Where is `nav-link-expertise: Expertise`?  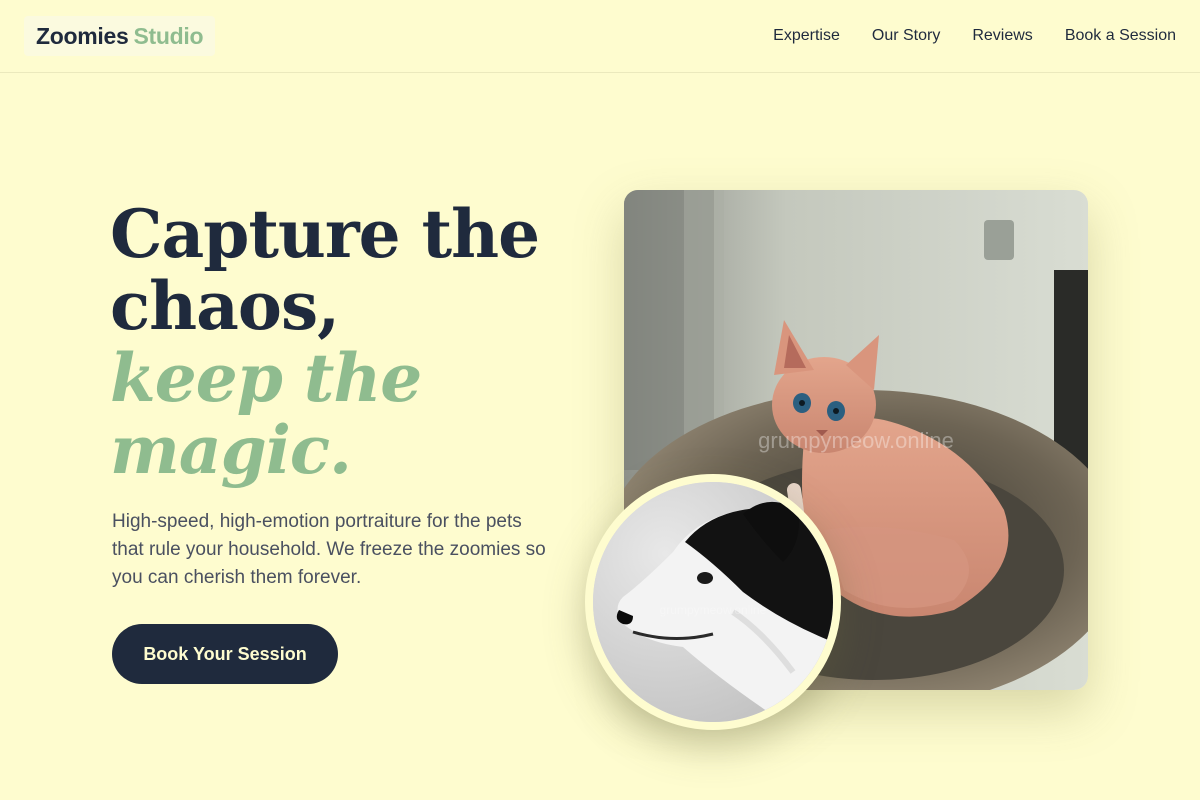
nav-link-expertise: Expertise is located at coordinates (806, 36).